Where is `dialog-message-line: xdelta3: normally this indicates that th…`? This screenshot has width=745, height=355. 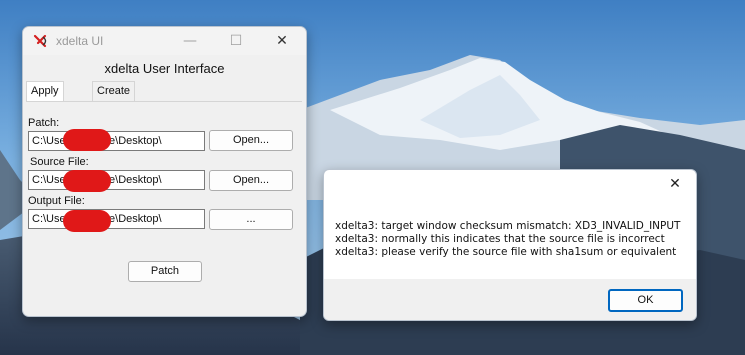
dialog-message-line: xdelta3: normally this indicates that th… is located at coordinates (500, 239).